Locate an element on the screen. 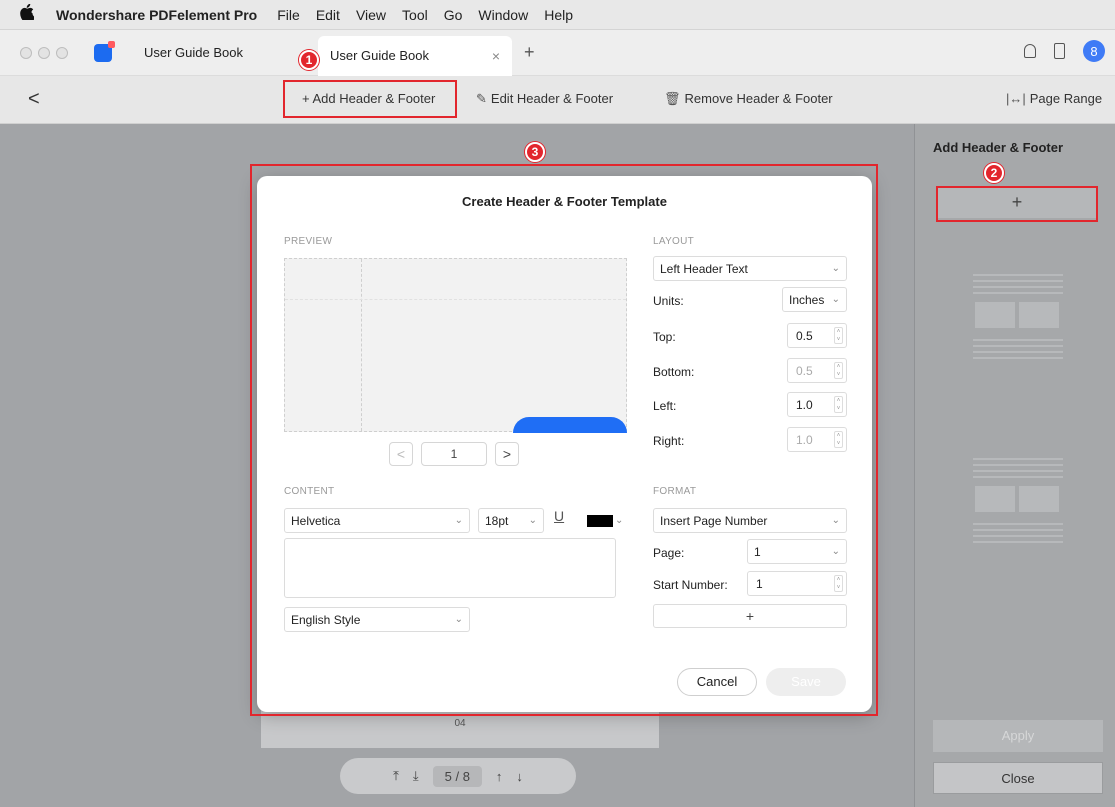  annotation-marker-1: 1 is located at coordinates (309, 60).